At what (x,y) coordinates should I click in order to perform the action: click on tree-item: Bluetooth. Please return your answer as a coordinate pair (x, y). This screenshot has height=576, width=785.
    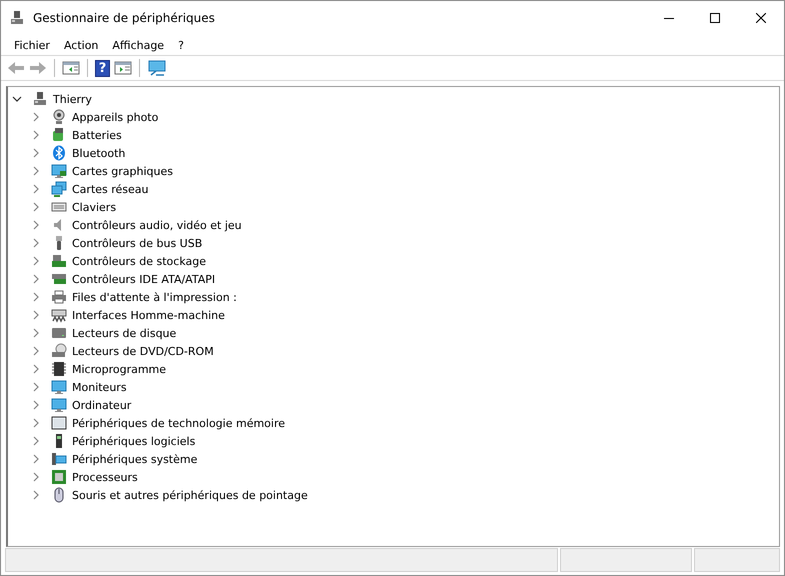
    Looking at the image, I should click on (99, 153).